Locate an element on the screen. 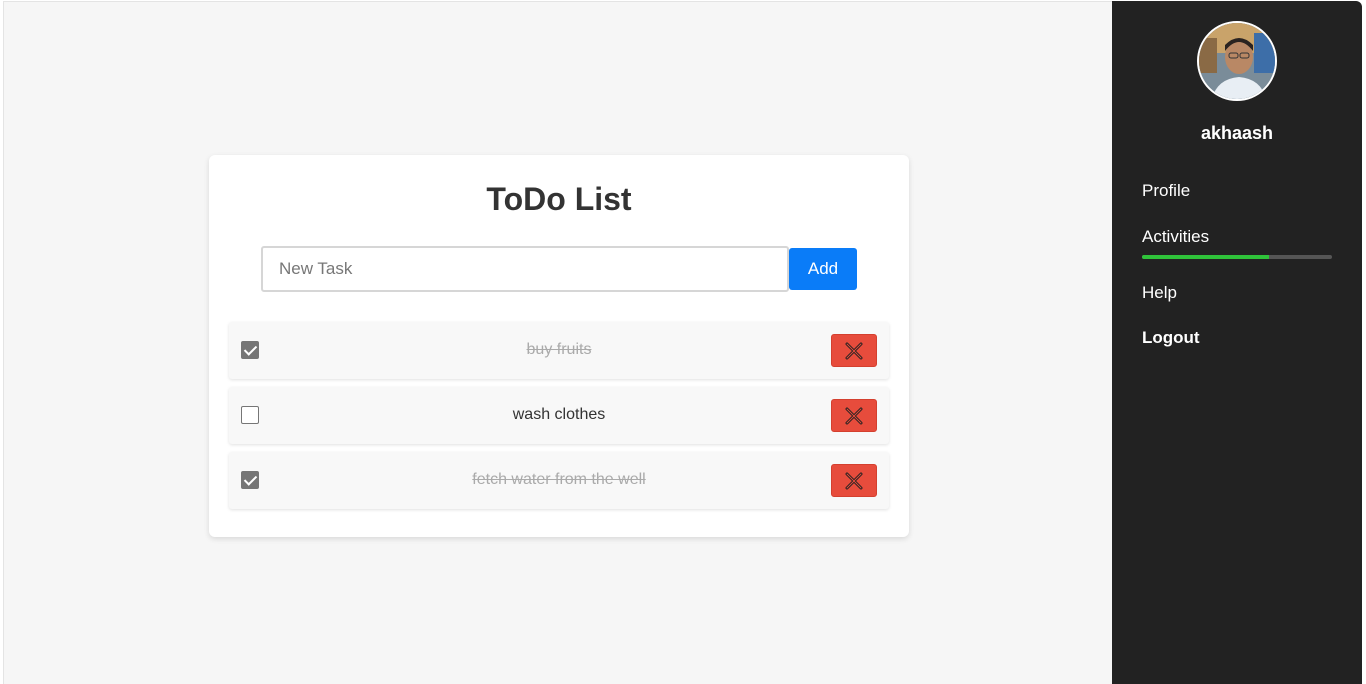 The width and height of the screenshot is (1366, 684). add-task-button: Add is located at coordinates (823, 269).